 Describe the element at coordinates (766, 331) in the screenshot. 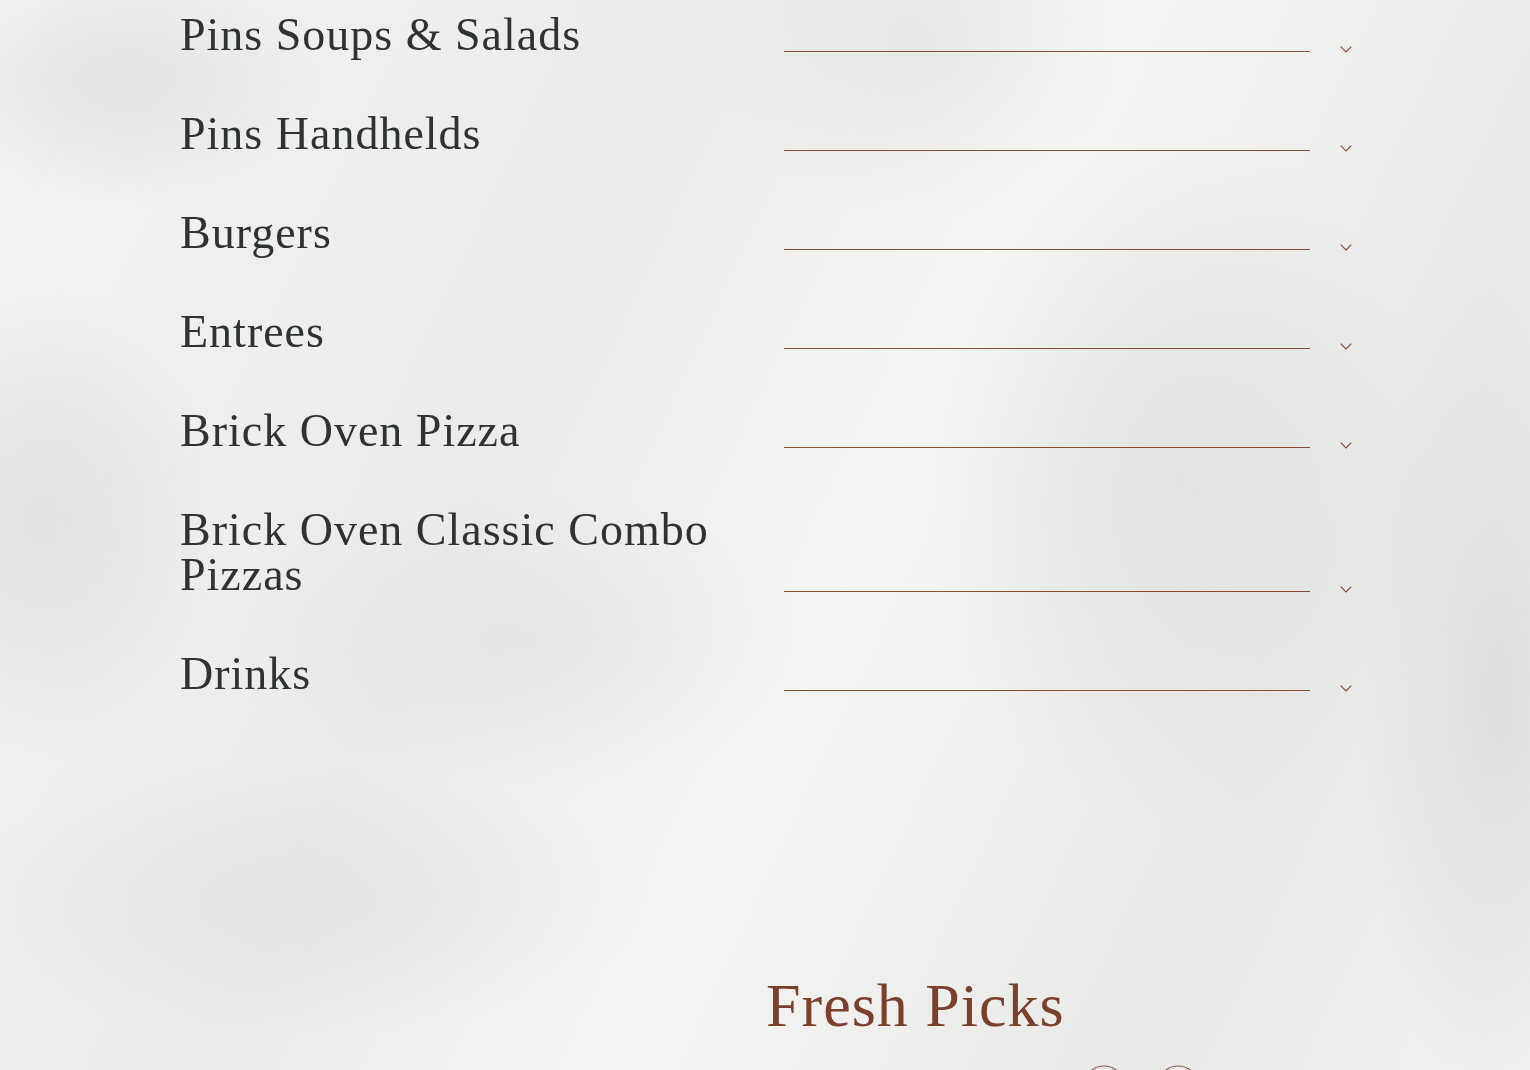

I see `category-toggle: Entrees` at that location.